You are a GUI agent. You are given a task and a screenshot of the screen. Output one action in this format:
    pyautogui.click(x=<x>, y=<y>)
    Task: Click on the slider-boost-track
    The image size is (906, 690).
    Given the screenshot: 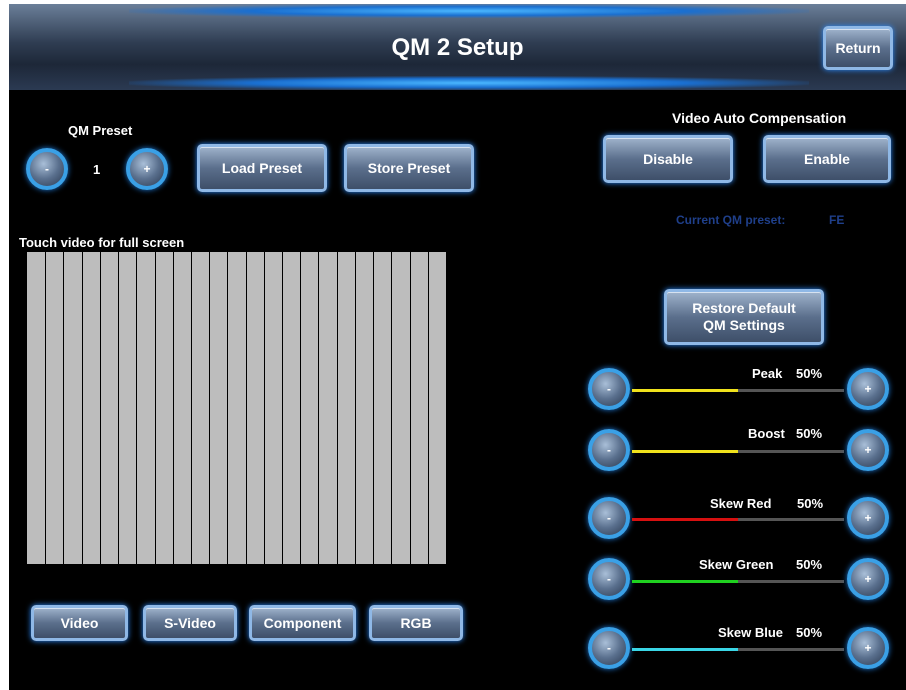 What is the action you would take?
    pyautogui.click(x=738, y=451)
    